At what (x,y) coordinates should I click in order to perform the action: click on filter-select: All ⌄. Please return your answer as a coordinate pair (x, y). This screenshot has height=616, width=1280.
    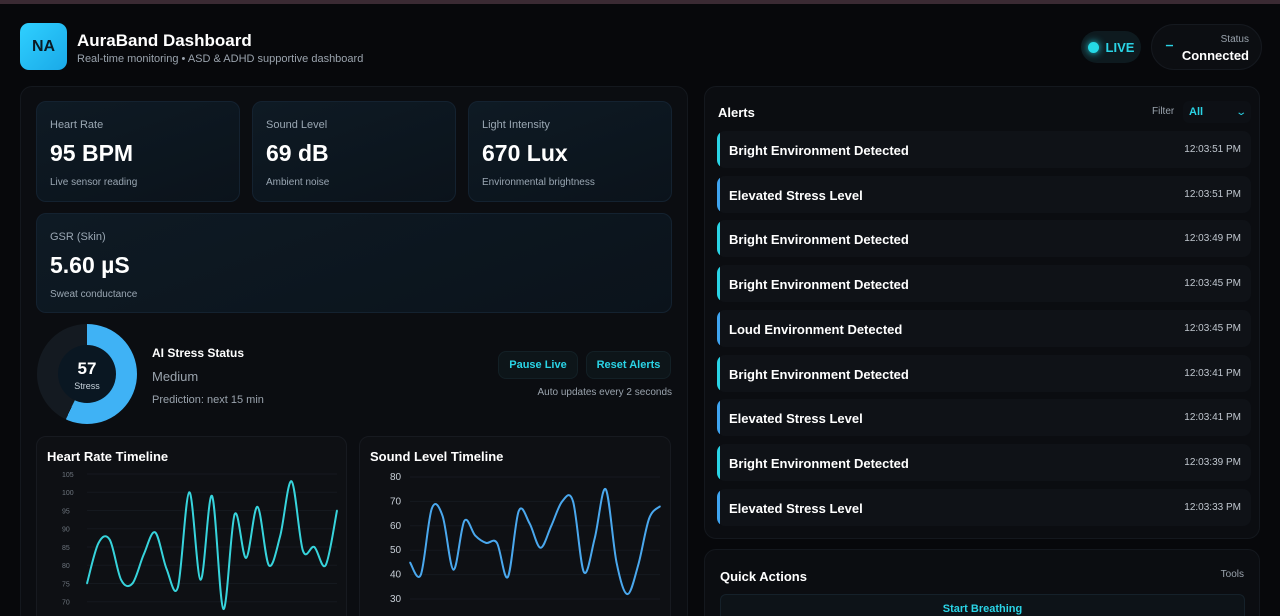
    Looking at the image, I should click on (1217, 112).